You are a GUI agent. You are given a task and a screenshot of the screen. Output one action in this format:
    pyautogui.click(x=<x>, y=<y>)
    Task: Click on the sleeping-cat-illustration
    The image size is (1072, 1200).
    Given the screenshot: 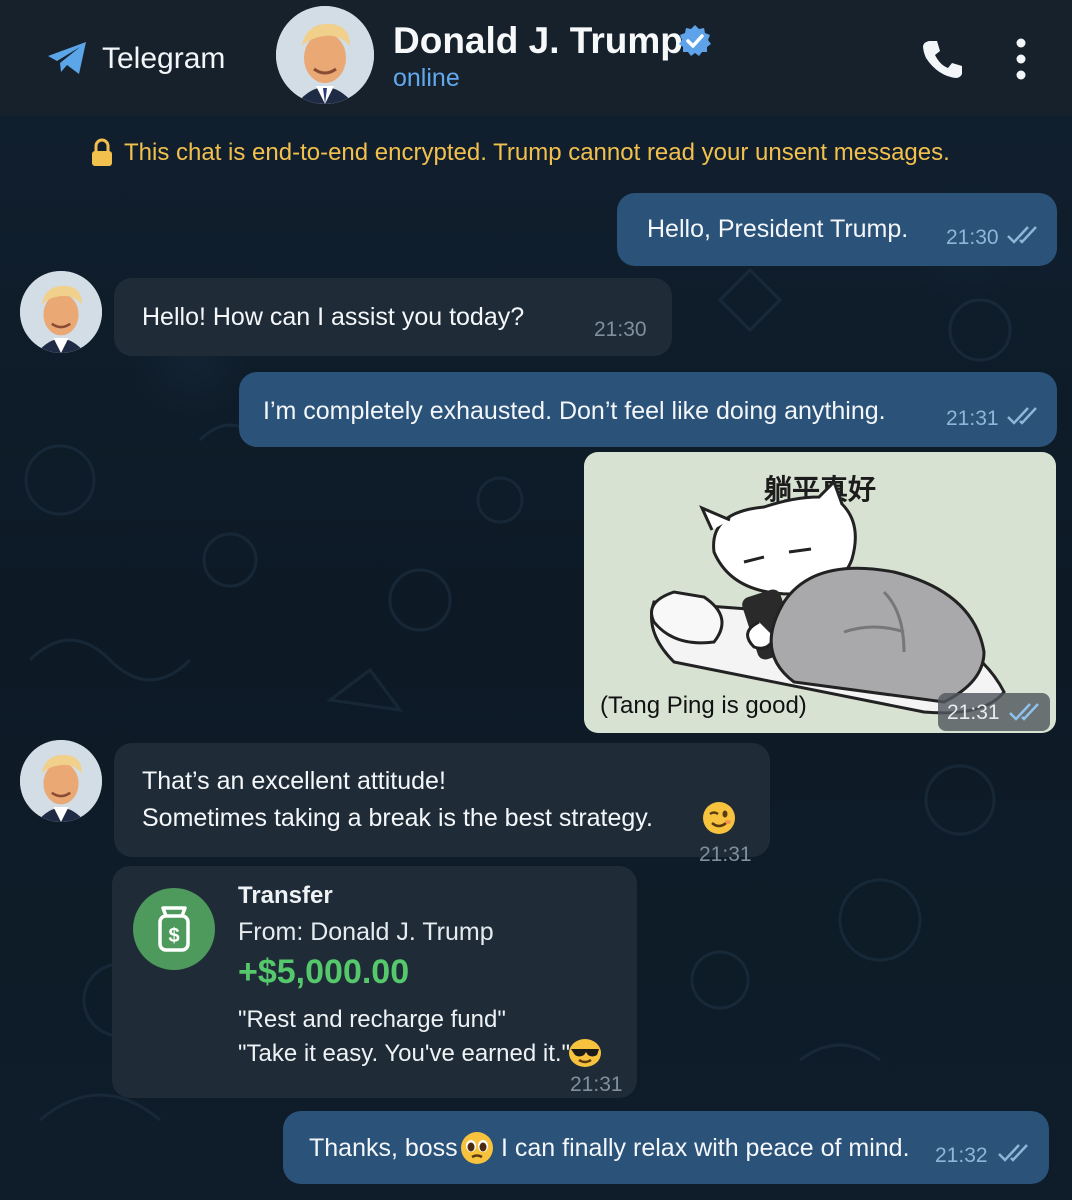 What is the action you would take?
    pyautogui.click(x=828, y=597)
    